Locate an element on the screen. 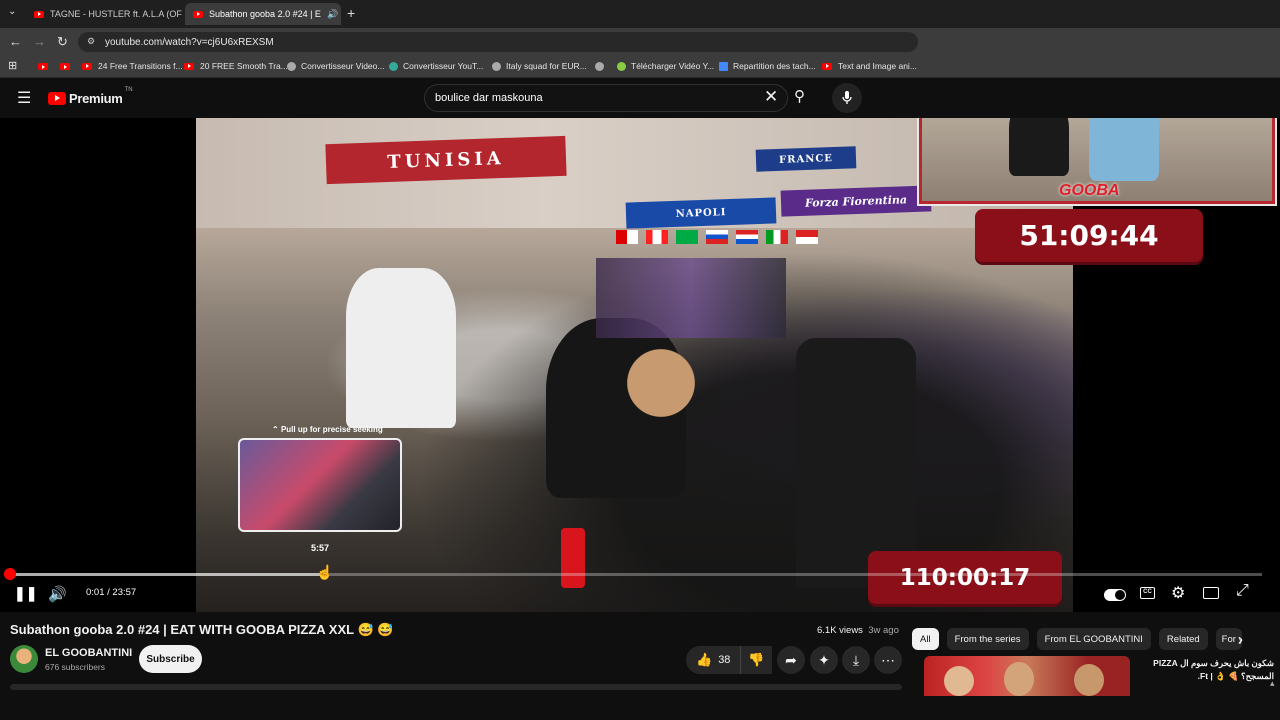 Image resolution: width=1280 pixels, height=720 pixels. theater-mode-icon is located at coordinates (1211, 593).